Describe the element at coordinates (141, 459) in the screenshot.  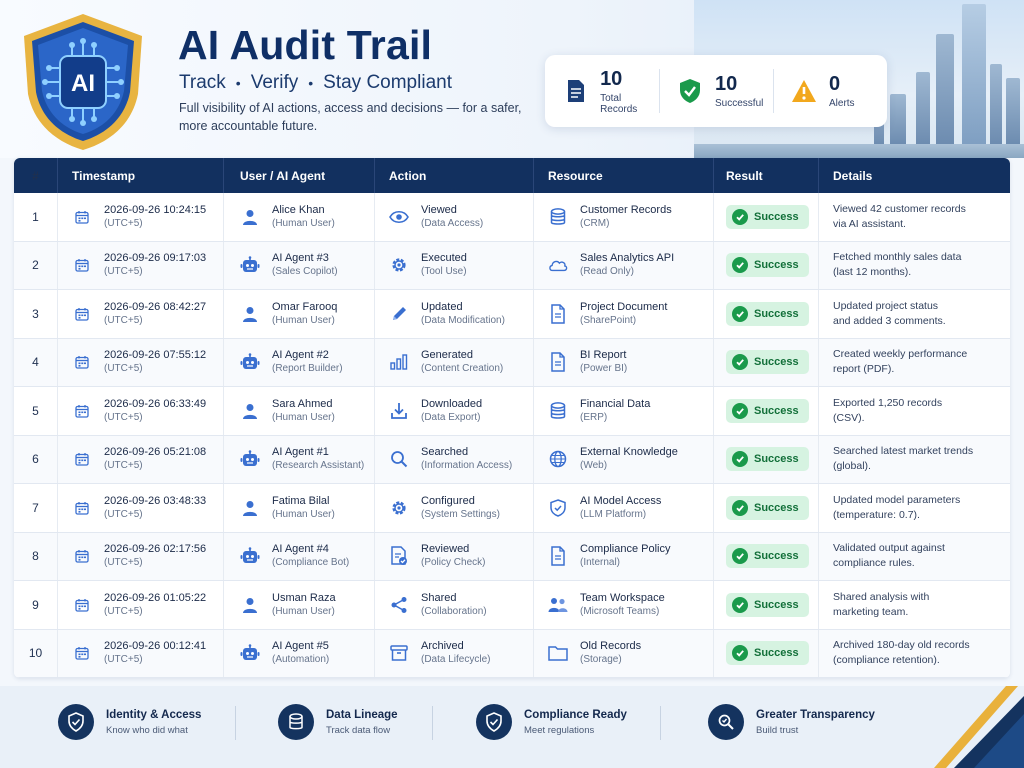
I see `timestamp-cell: 2026-09-26 05:21:08 (UTC+5)` at that location.